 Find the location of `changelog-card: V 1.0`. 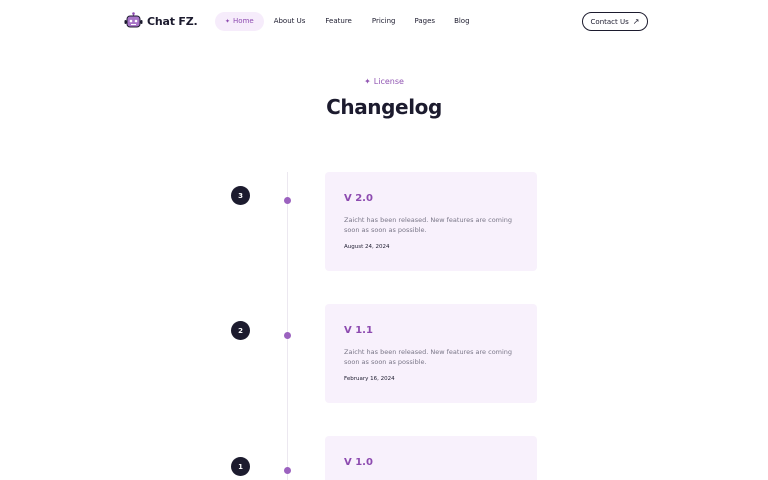

changelog-card: V 1.0 is located at coordinates (431, 458).